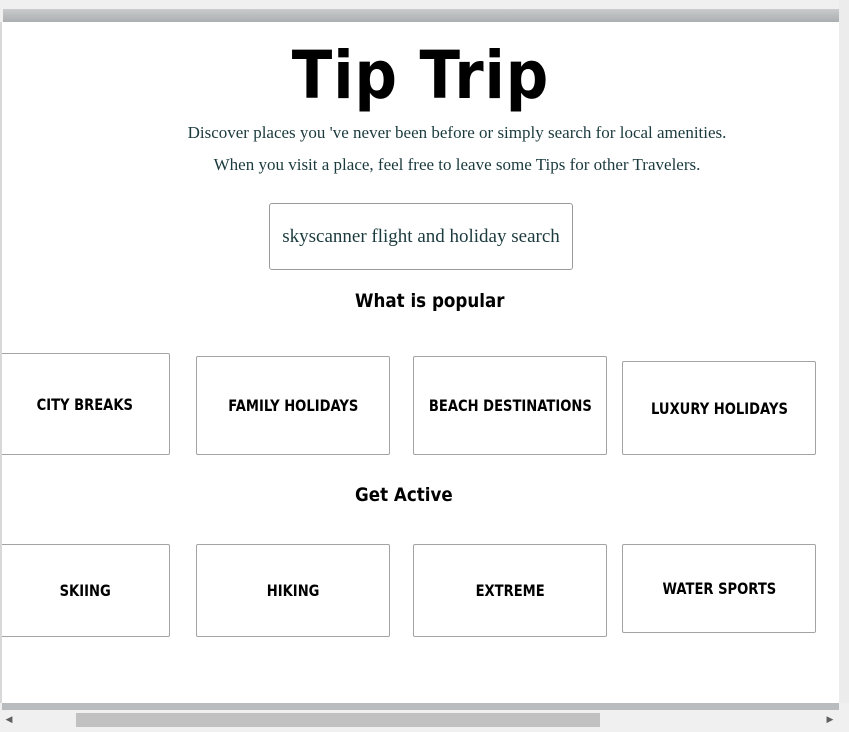  I want to click on card-water-sports: WATER SPORTS, so click(719, 588).